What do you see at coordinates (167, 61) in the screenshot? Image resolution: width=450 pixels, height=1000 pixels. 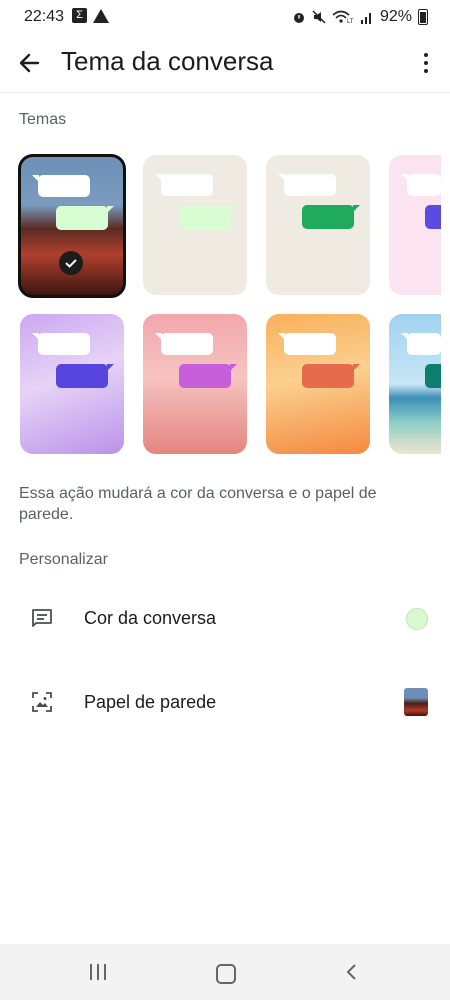 I see `page-title: Tema da conversa` at bounding box center [167, 61].